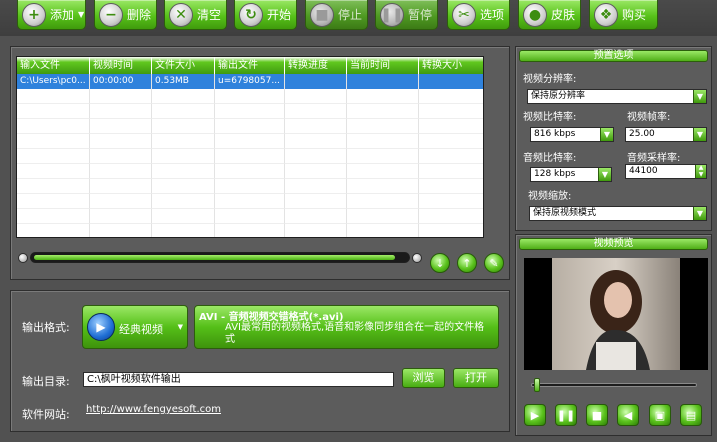 The image size is (717, 442). Describe the element at coordinates (623, 15) in the screenshot. I see `buy-button: ❖ 购买` at that location.